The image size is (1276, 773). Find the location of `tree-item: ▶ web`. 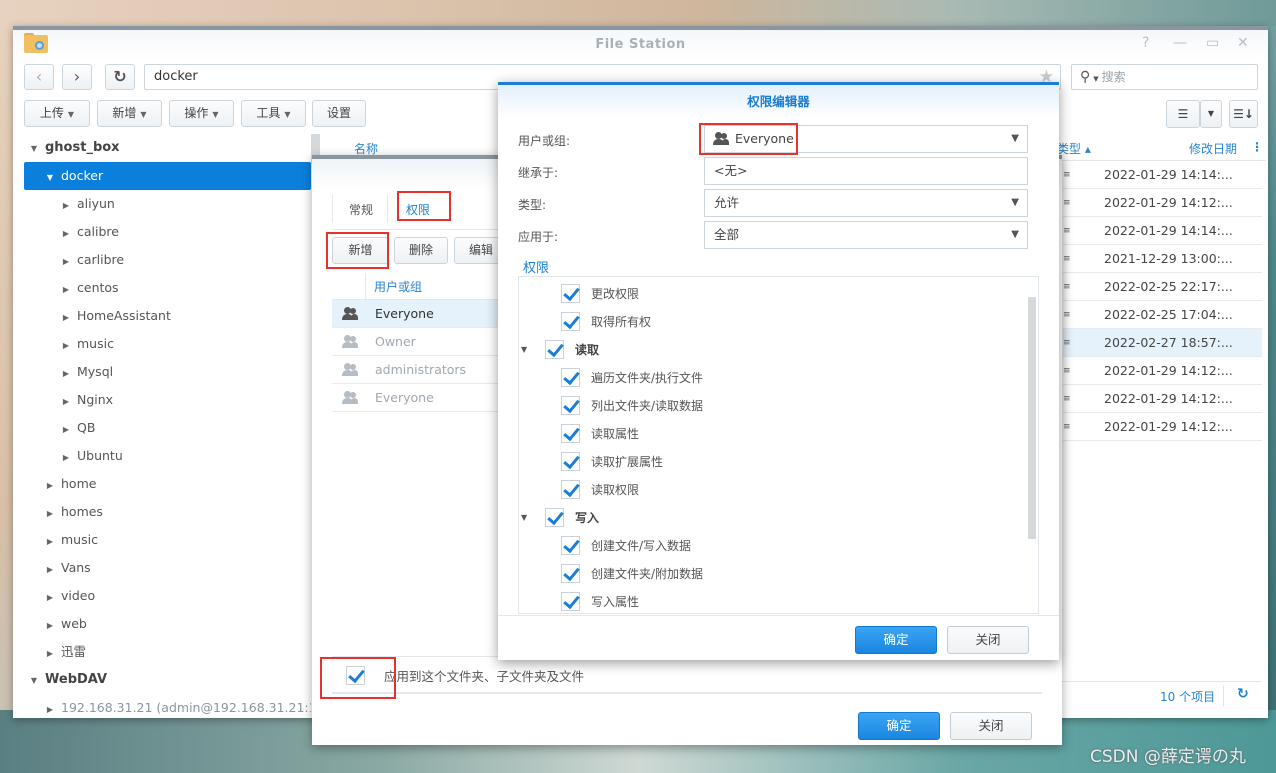

tree-item: ▶ web is located at coordinates (167, 624).